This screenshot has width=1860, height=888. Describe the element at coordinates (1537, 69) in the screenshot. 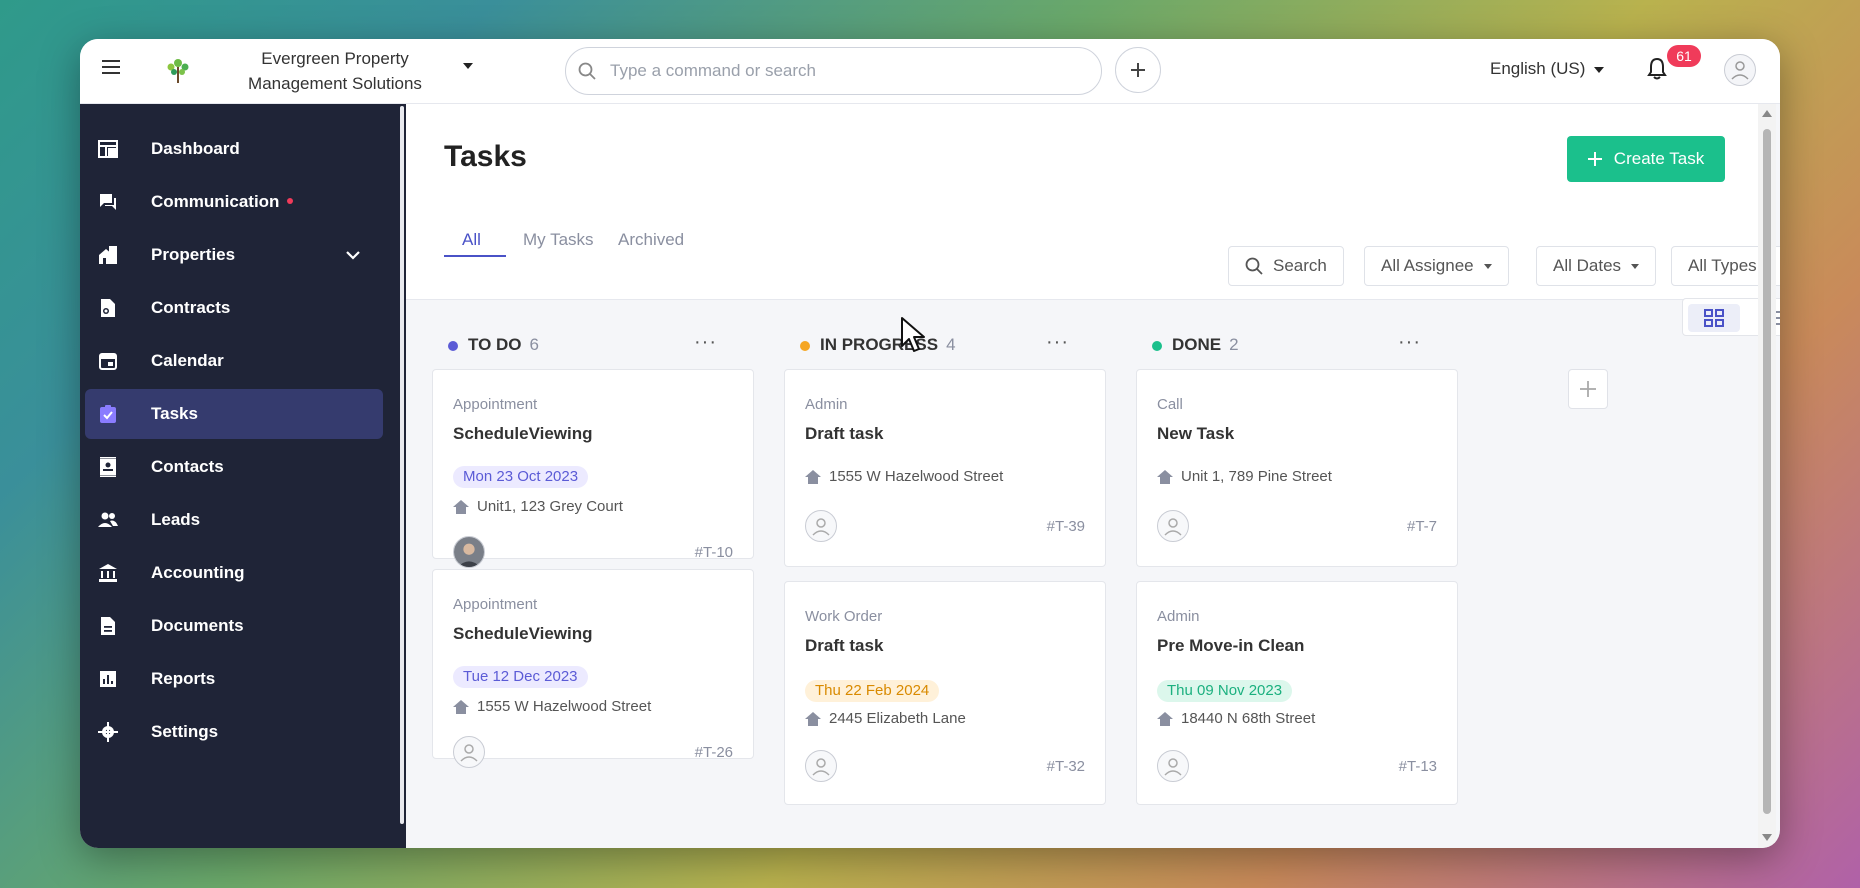

I see `language-selector: English (US)` at that location.